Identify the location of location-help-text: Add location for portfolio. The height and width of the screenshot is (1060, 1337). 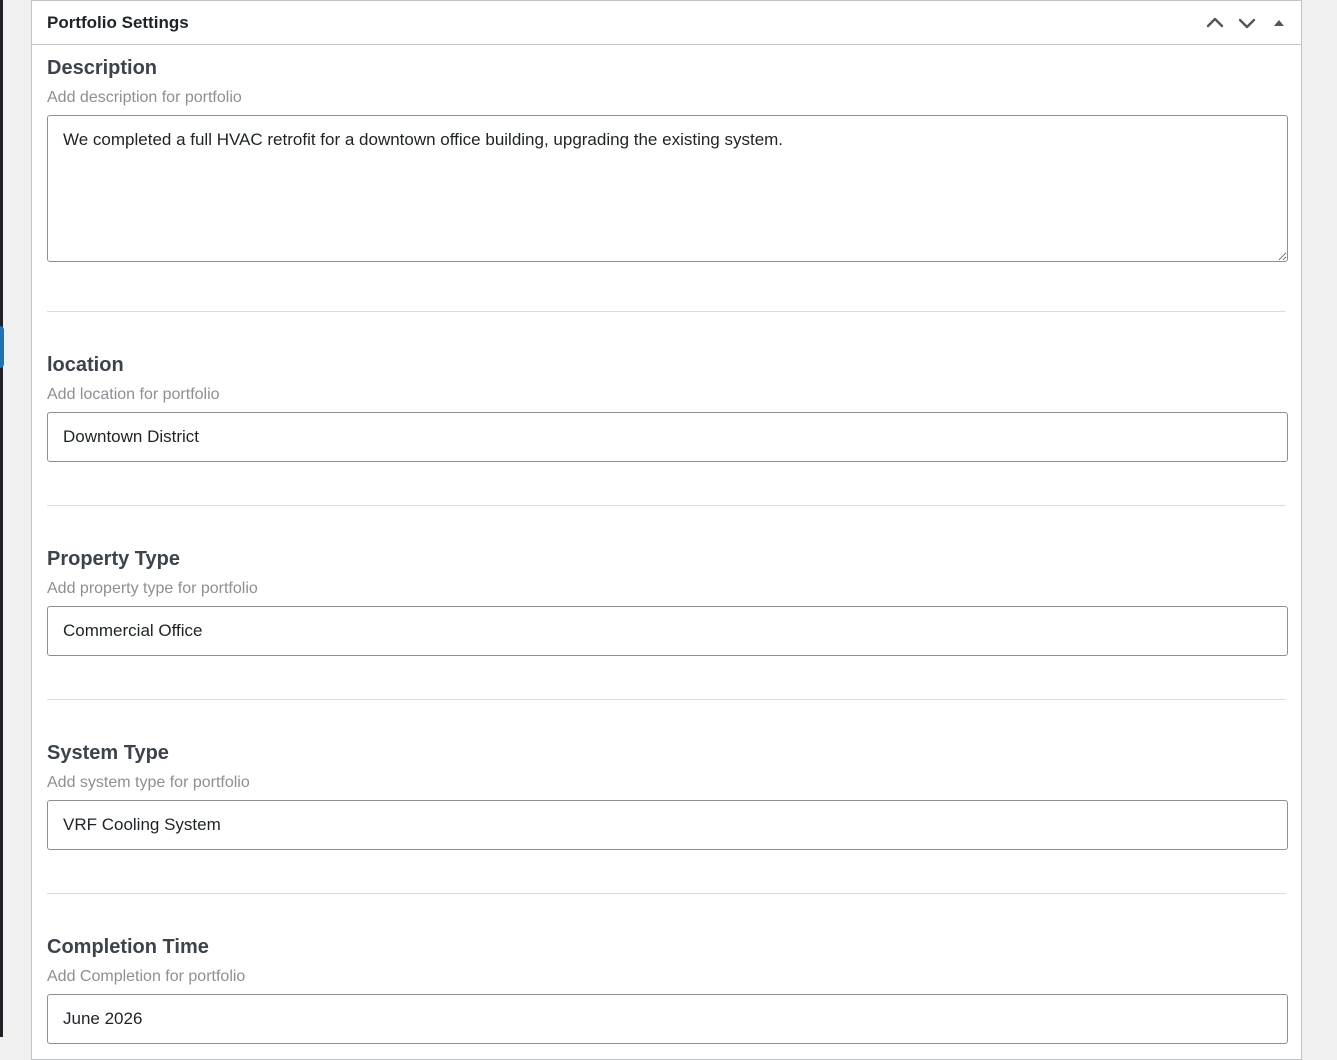
(133, 394).